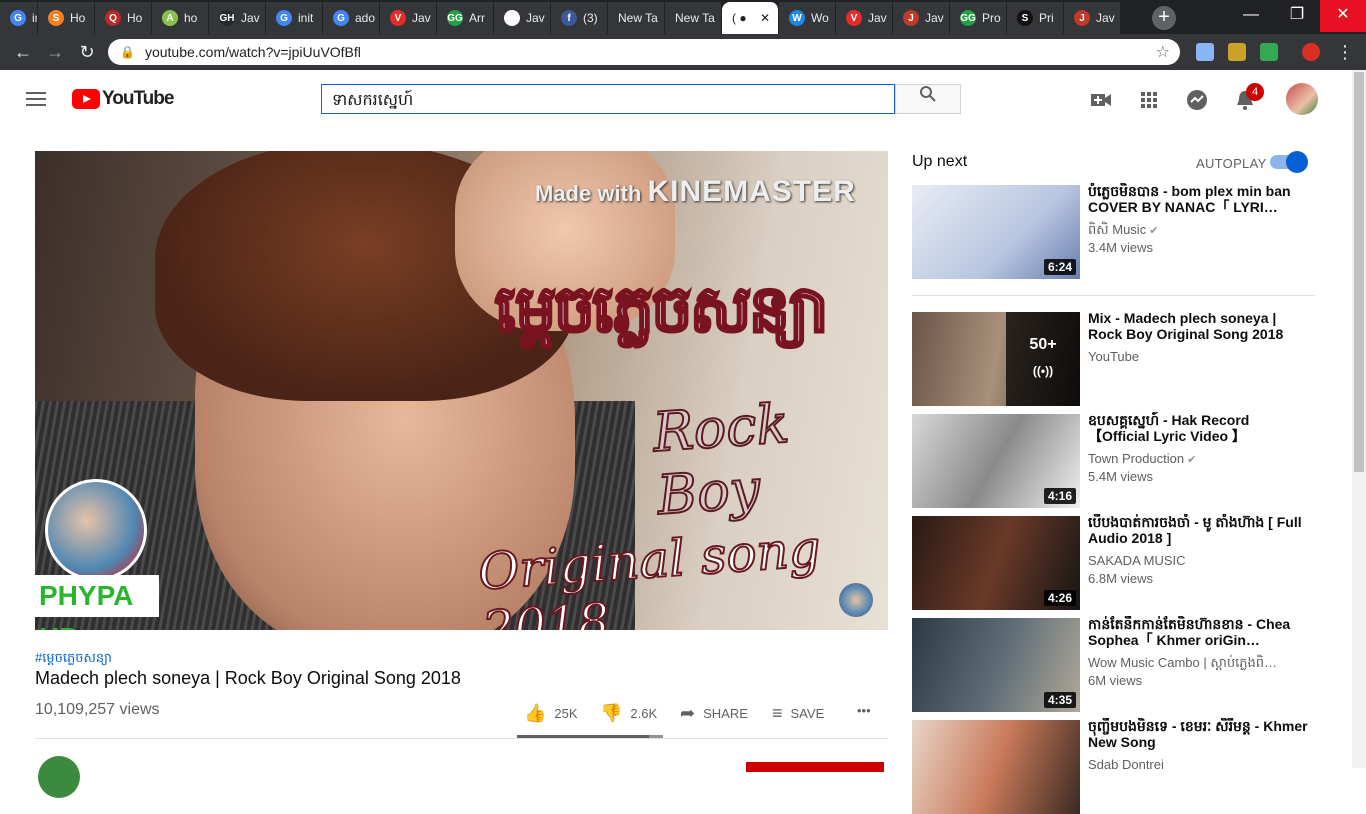 This screenshot has height=814, width=1366. Describe the element at coordinates (294, 18) in the screenshot. I see `browser-tab: Ginit` at that location.